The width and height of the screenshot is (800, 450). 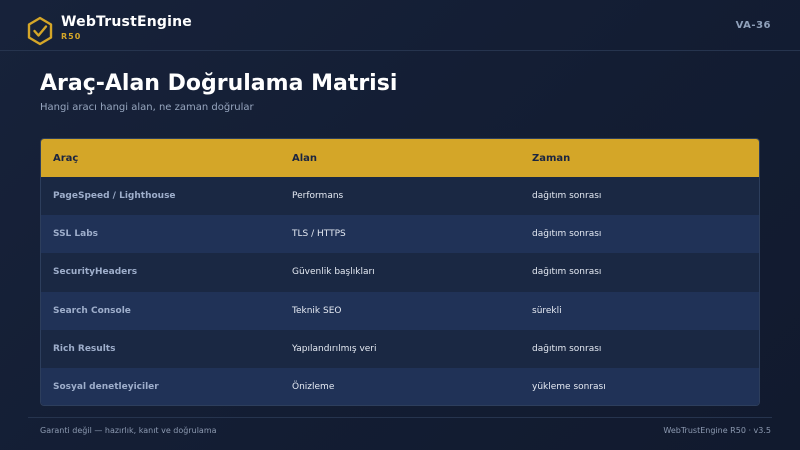 I want to click on tool-cell: Sosyal denetleyiciler, so click(x=106, y=387).